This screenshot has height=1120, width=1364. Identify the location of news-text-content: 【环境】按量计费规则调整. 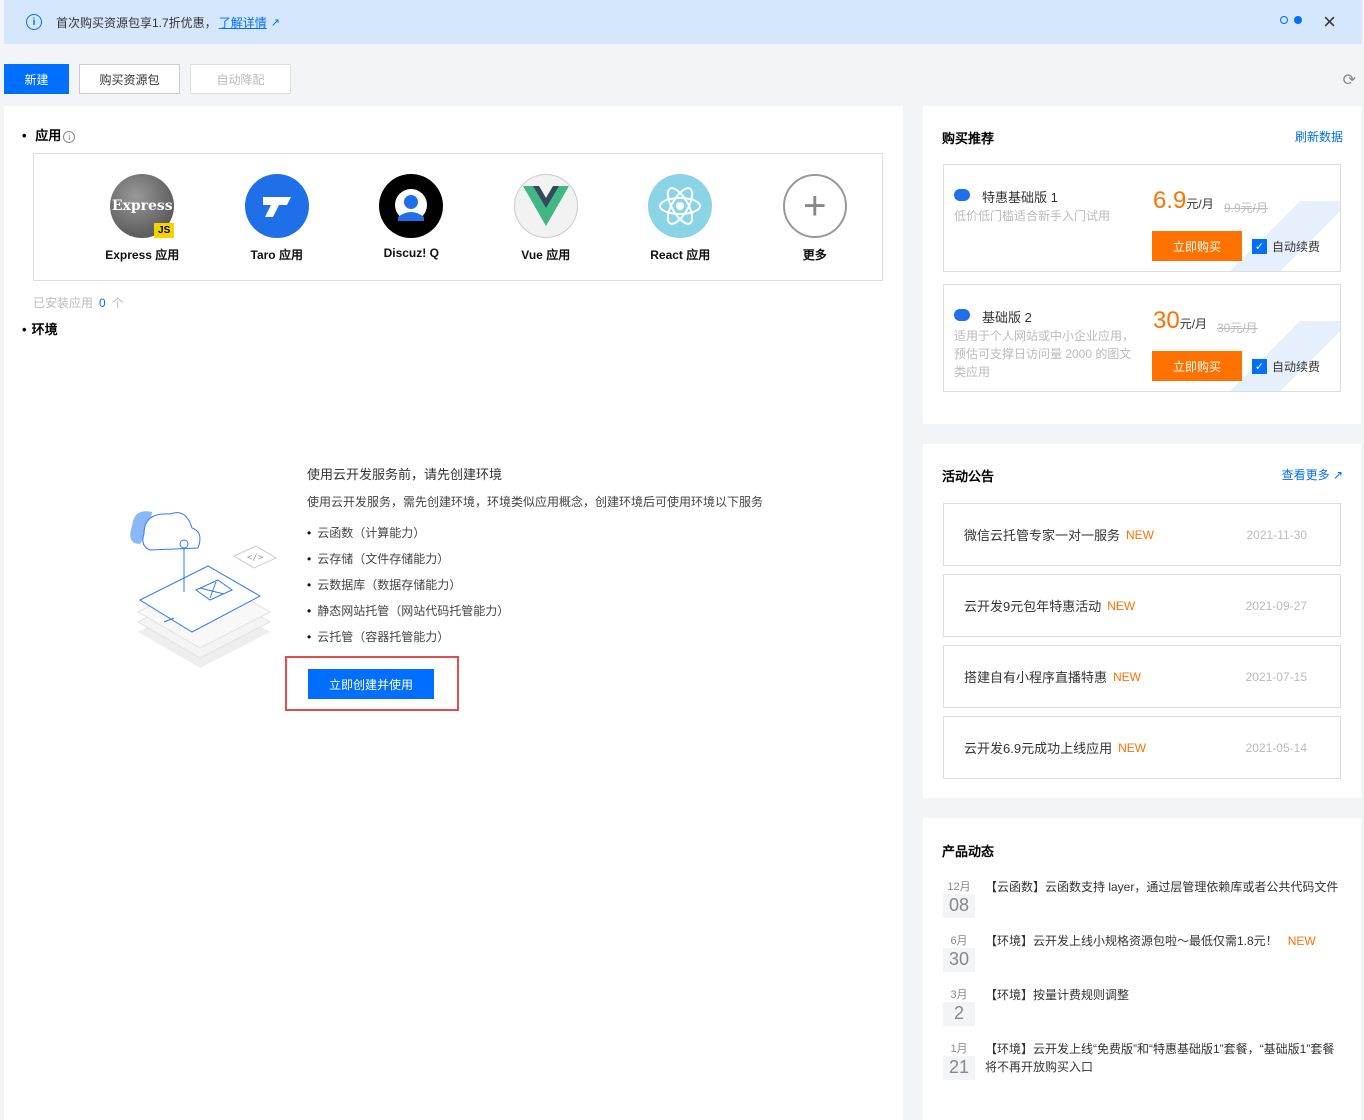
(1057, 995).